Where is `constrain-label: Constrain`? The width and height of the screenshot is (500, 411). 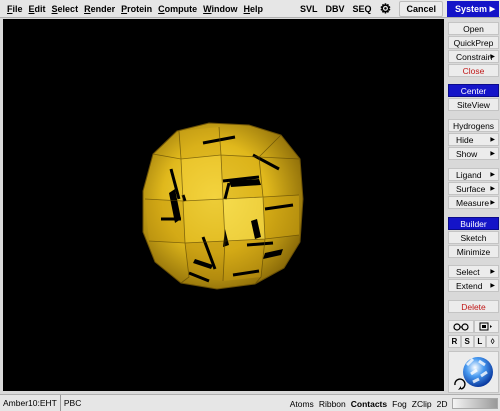 constrain-label: Constrain is located at coordinates (474, 56).